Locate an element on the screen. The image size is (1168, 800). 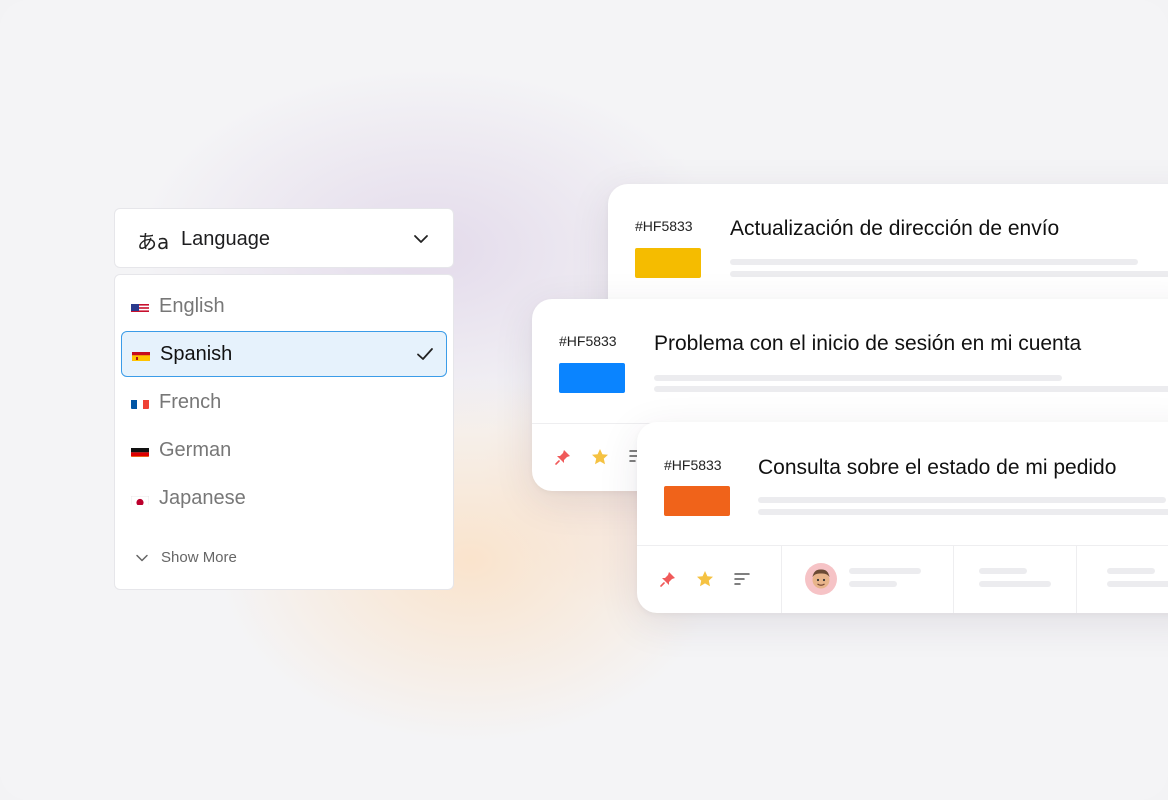
language-option-label: German is located at coordinates (195, 449).